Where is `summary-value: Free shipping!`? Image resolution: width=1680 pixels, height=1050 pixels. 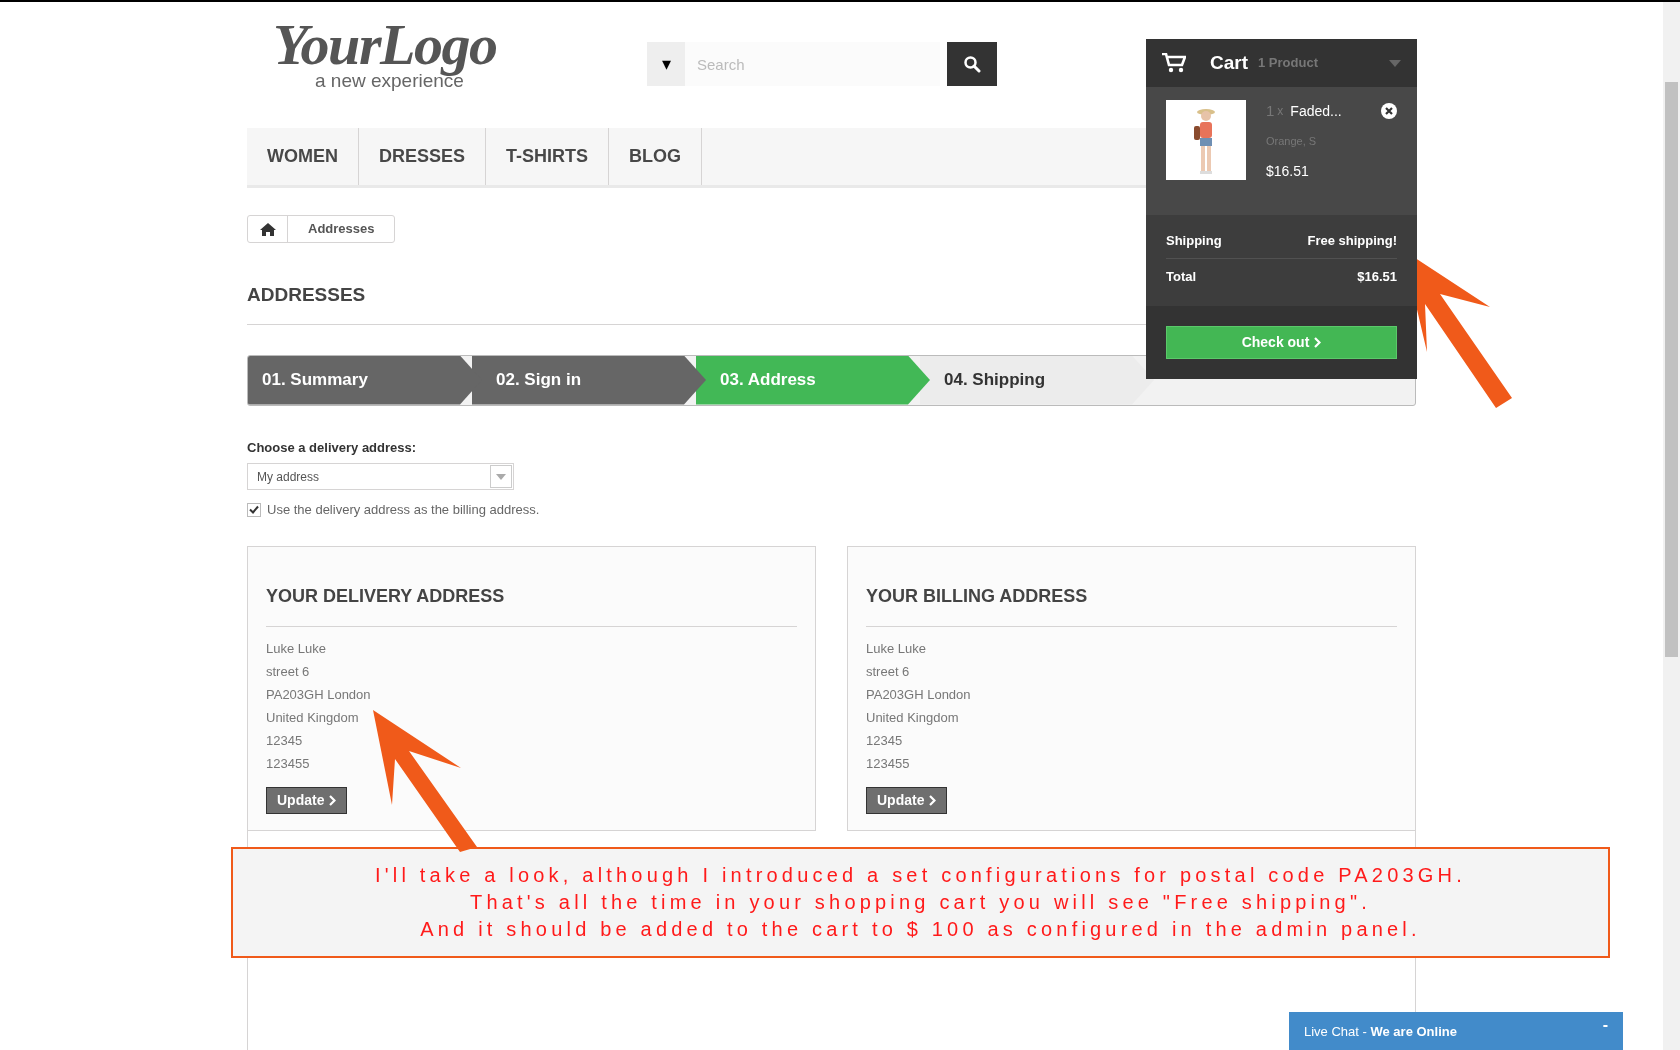
summary-value: Free shipping! is located at coordinates (1352, 241).